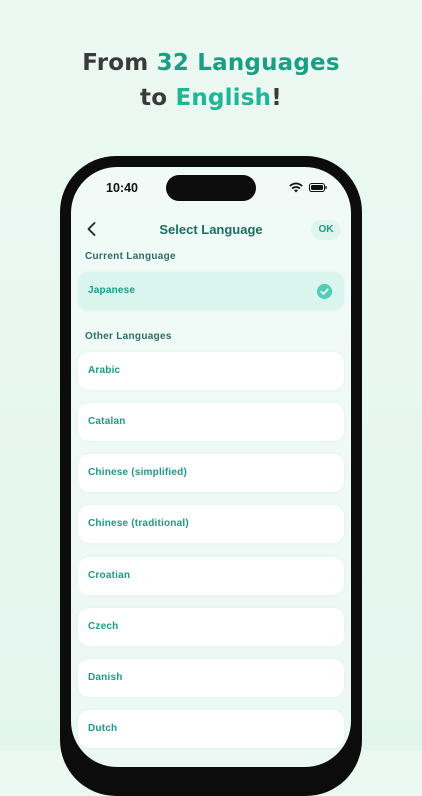 The height and width of the screenshot is (796, 422). What do you see at coordinates (107, 421) in the screenshot?
I see `language-name: Catalan` at bounding box center [107, 421].